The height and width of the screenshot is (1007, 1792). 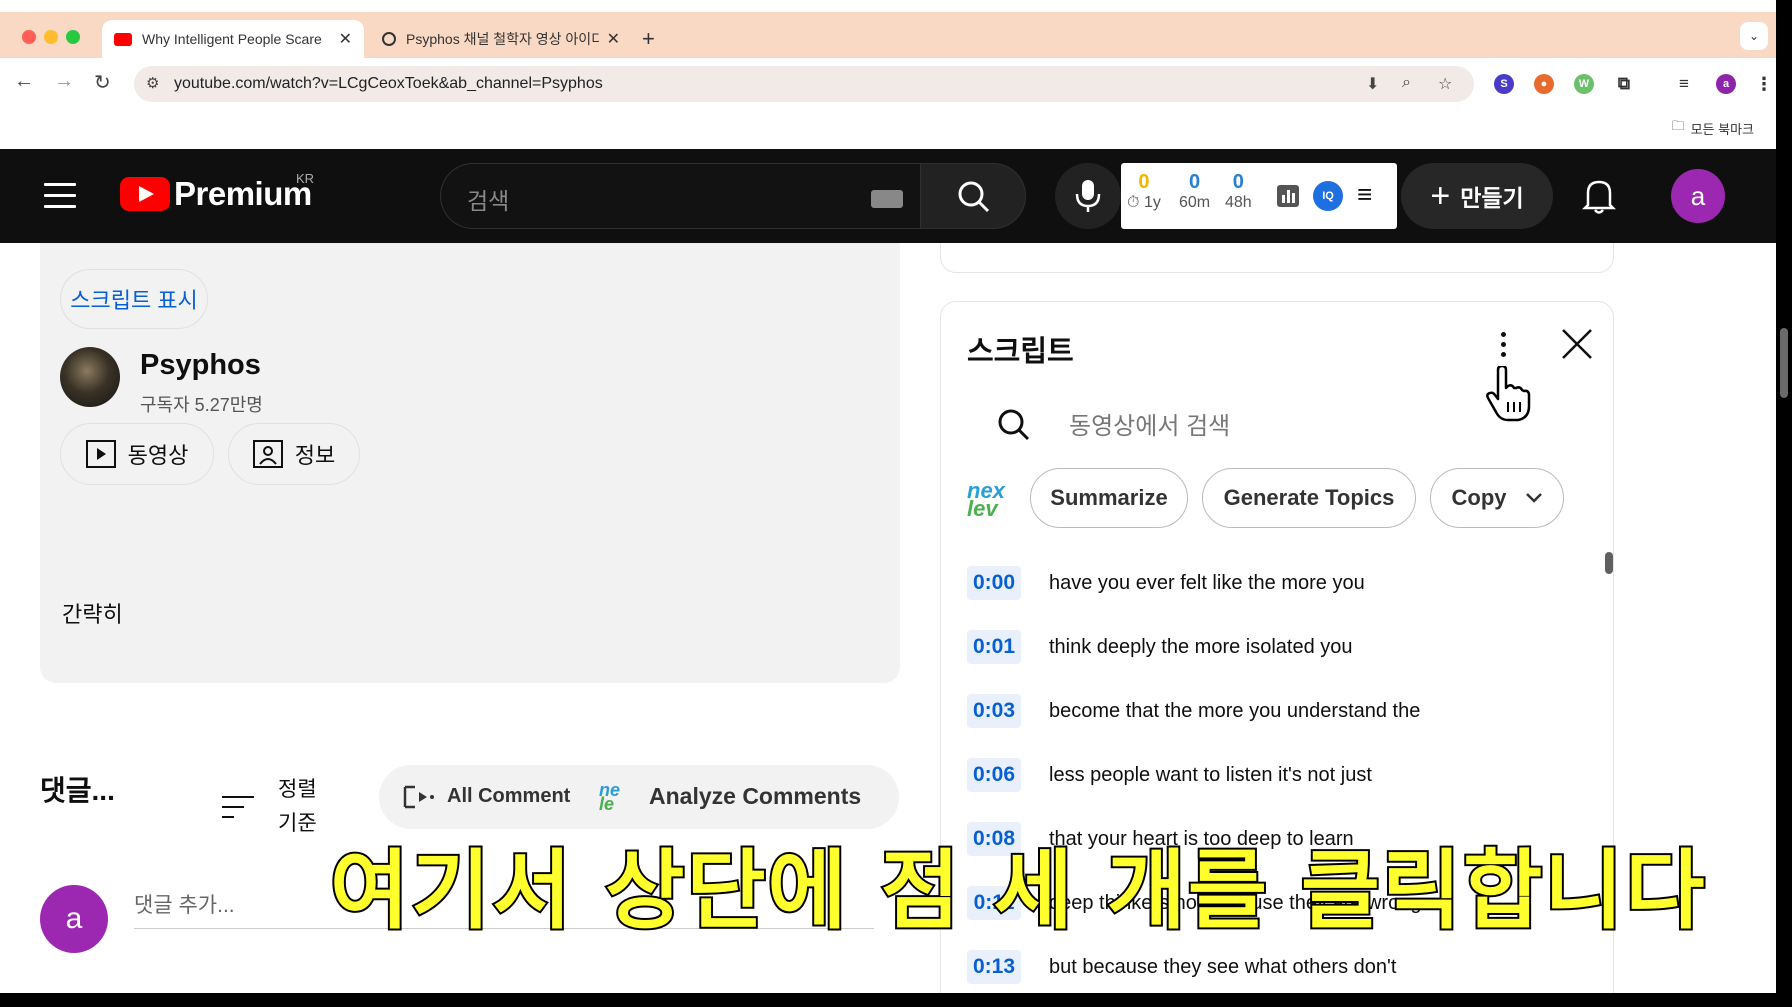 What do you see at coordinates (994, 647) in the screenshot?
I see `segment-timestamp: 0:01` at bounding box center [994, 647].